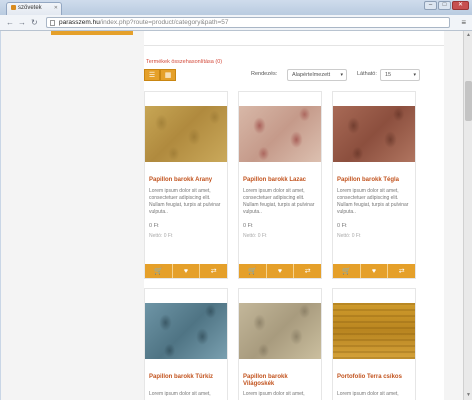 Image resolution: width=472 pixels, height=400 pixels. I want to click on maximize-button: □, so click(444, 5).